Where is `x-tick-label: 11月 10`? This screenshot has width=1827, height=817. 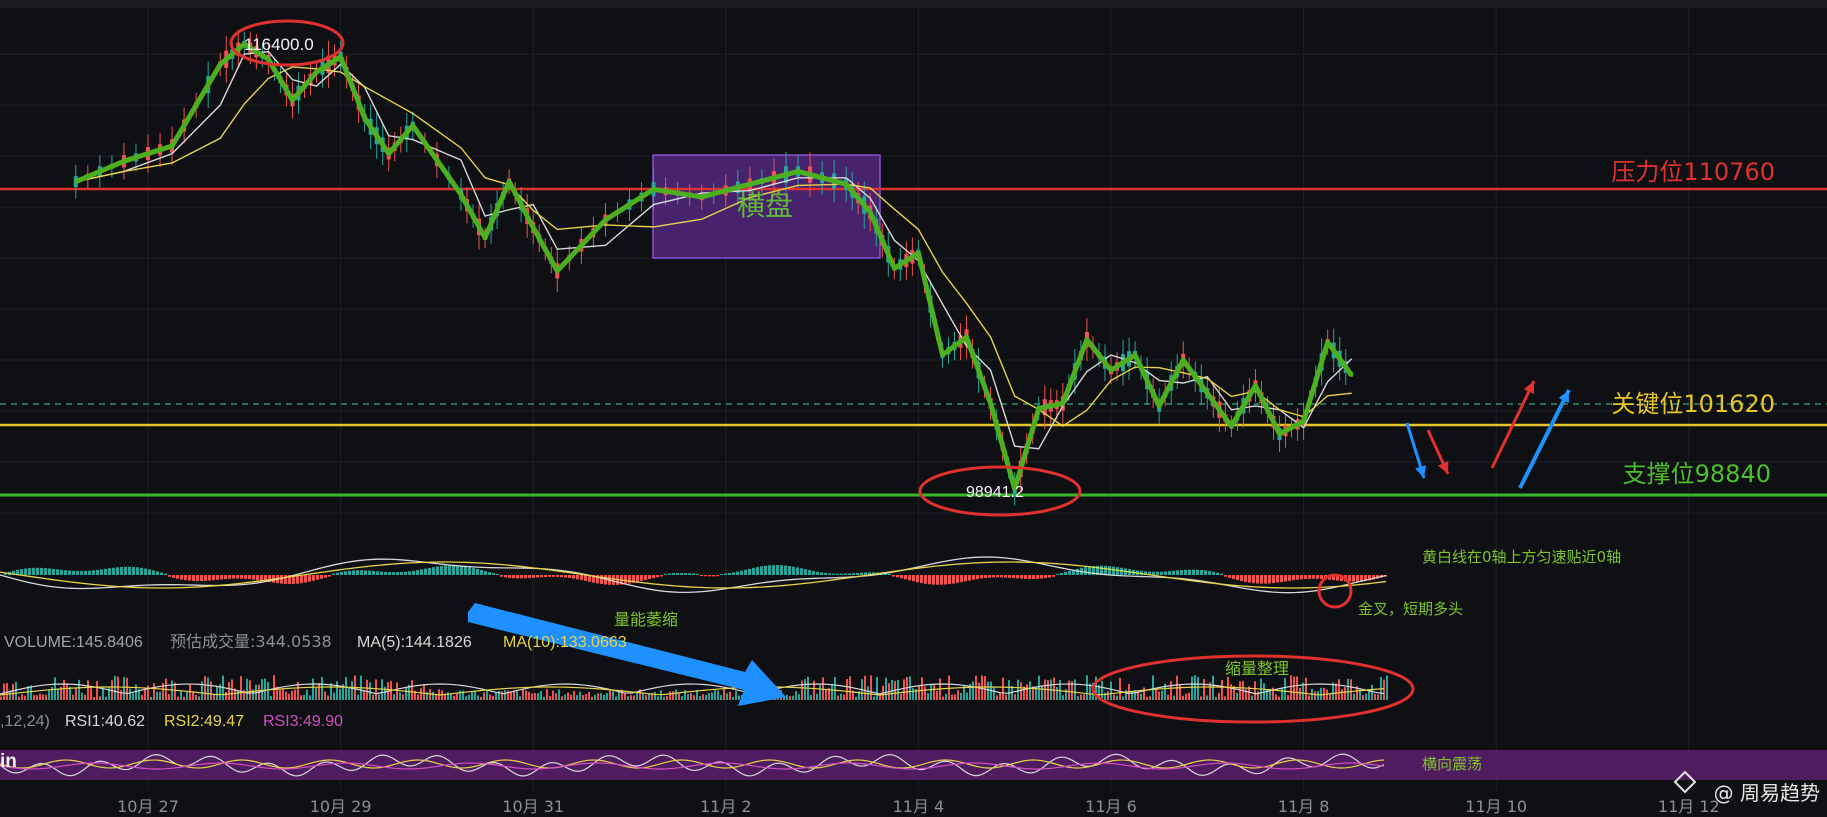
x-tick-label: 11月 10 is located at coordinates (1496, 806).